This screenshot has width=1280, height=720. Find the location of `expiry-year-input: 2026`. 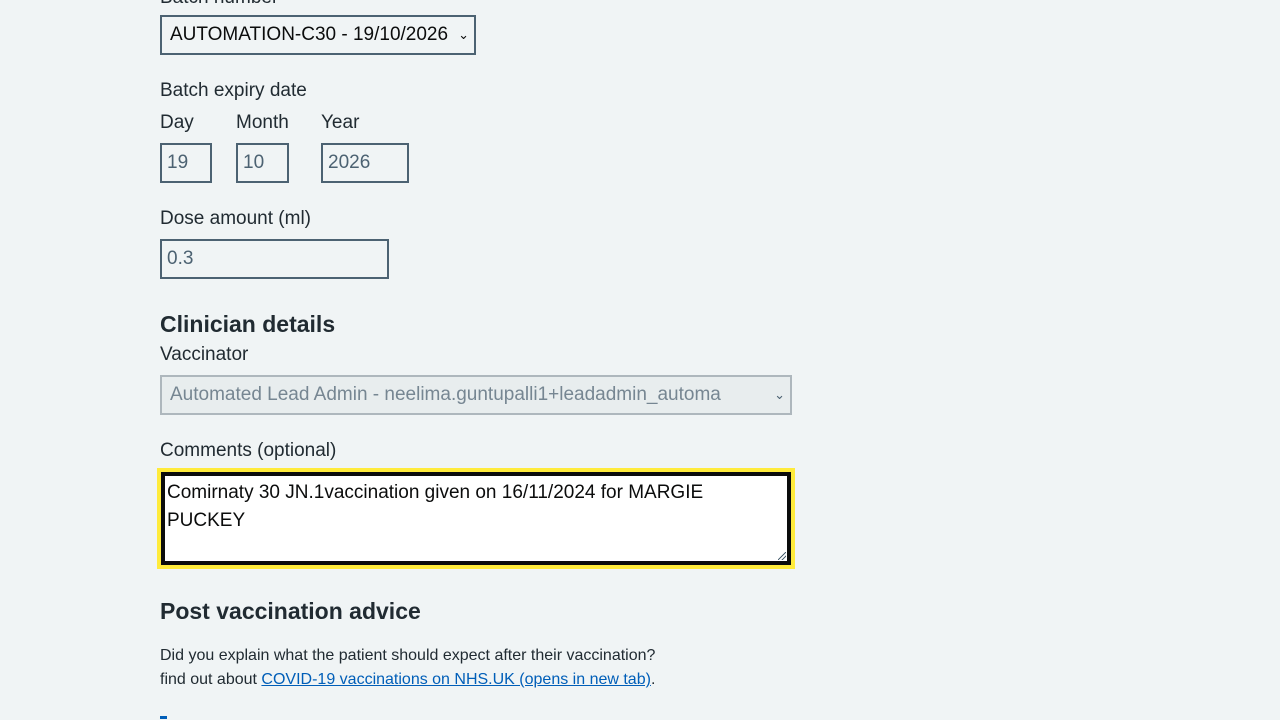

expiry-year-input: 2026 is located at coordinates (365, 163).